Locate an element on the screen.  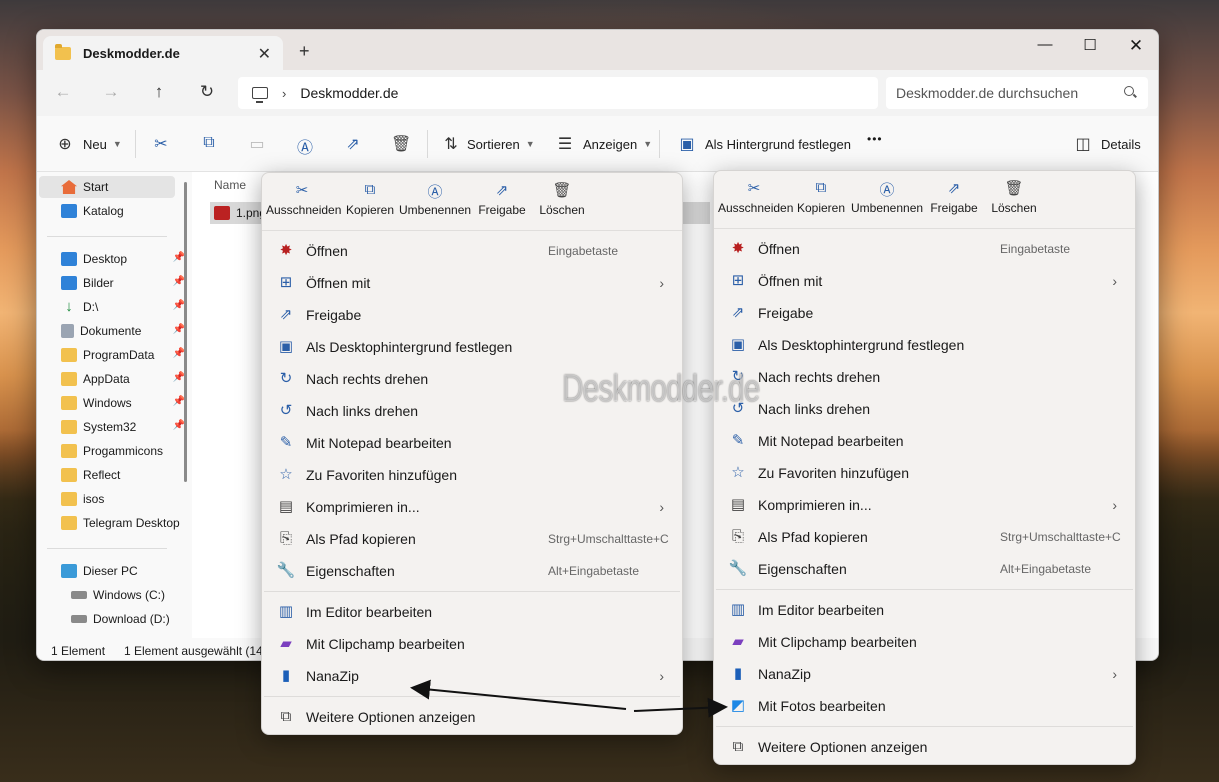
new-button: ⊕ Neu ▼ is located at coordinates (88, 144).